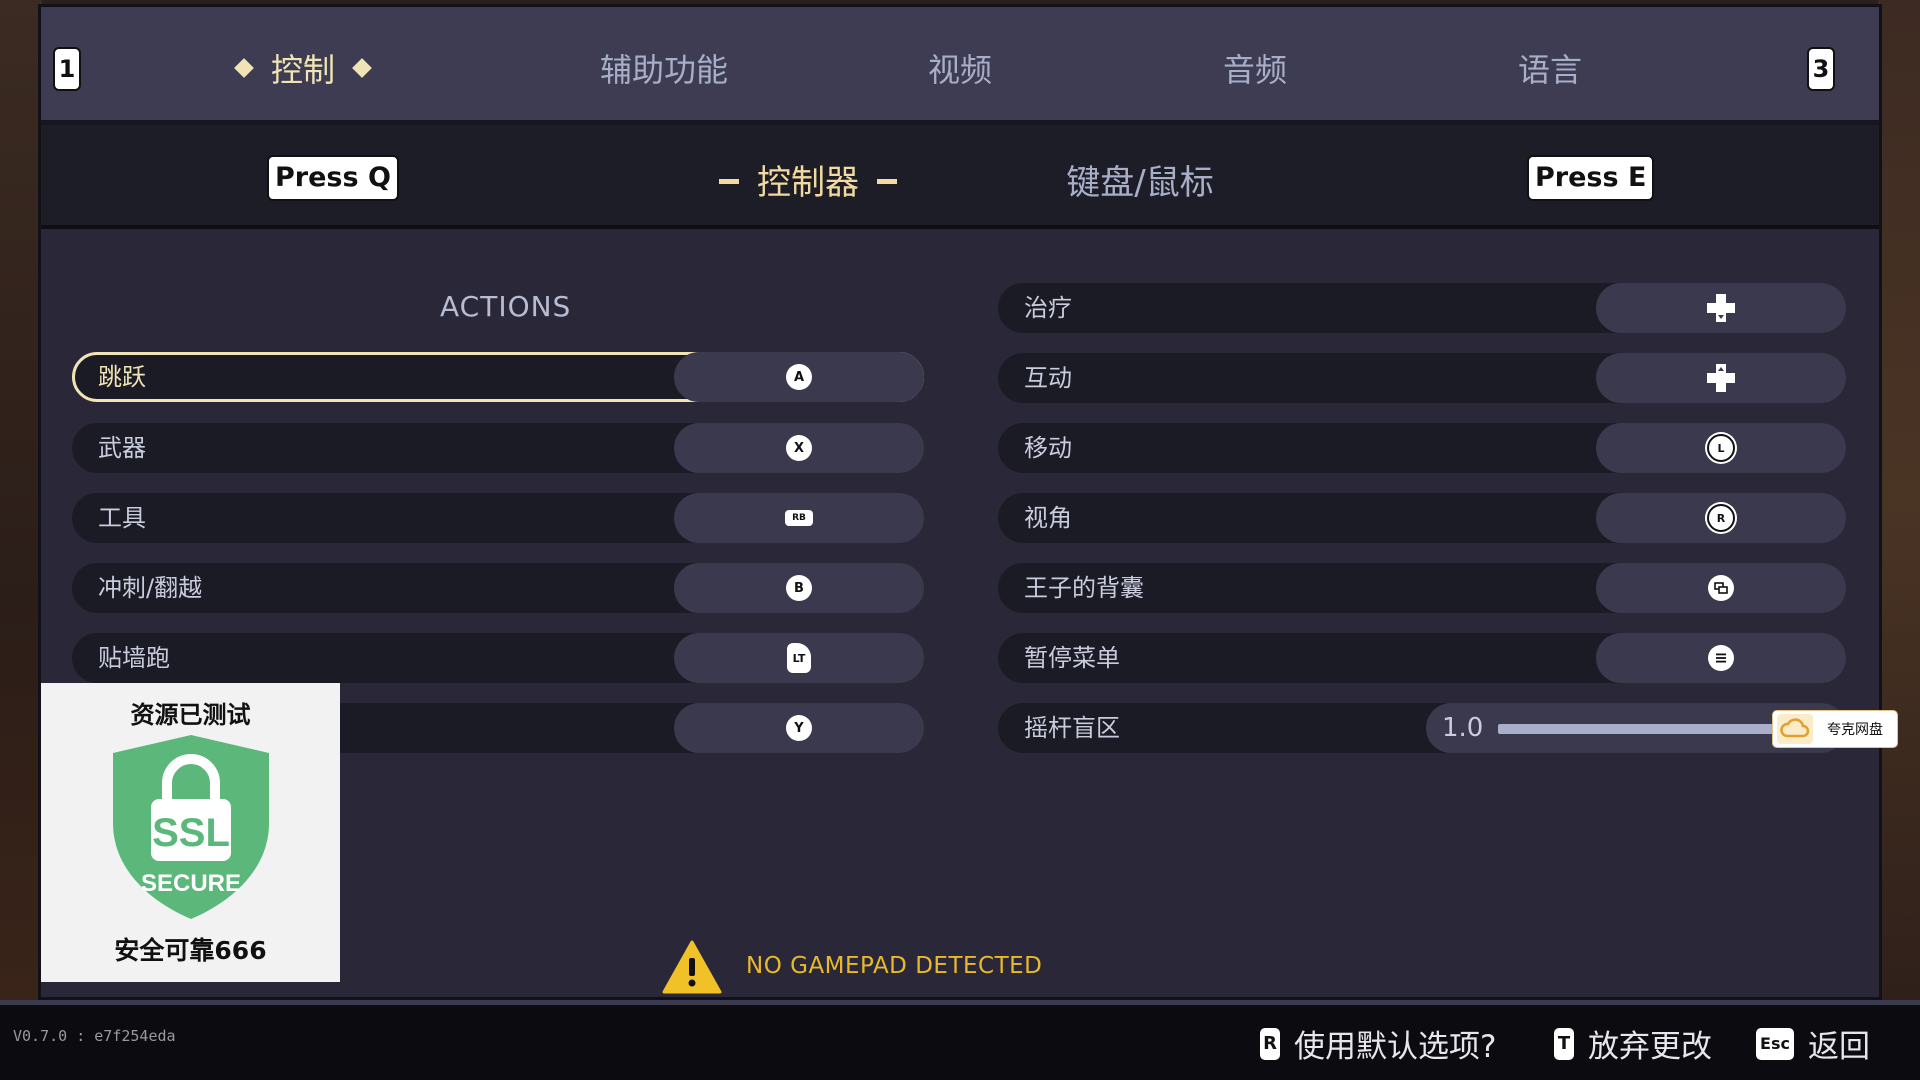  What do you see at coordinates (664, 68) in the screenshot?
I see `tab-accessibility: 辅助功能` at bounding box center [664, 68].